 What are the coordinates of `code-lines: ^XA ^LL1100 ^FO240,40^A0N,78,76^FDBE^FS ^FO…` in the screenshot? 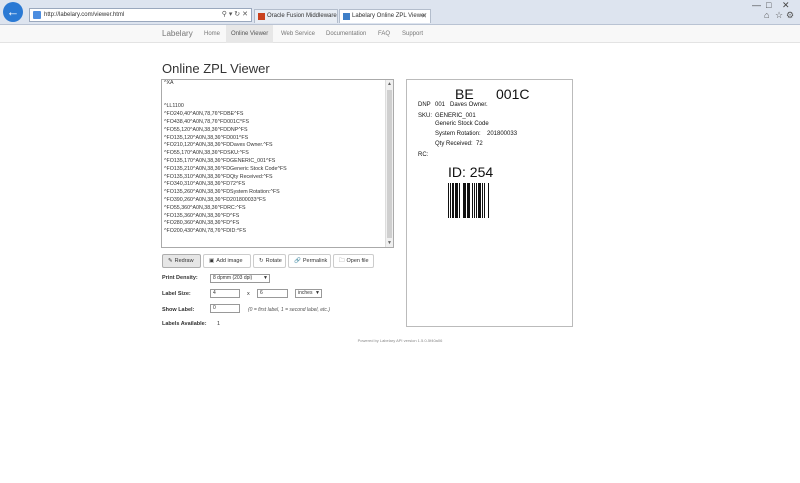 It's located at (277, 158).